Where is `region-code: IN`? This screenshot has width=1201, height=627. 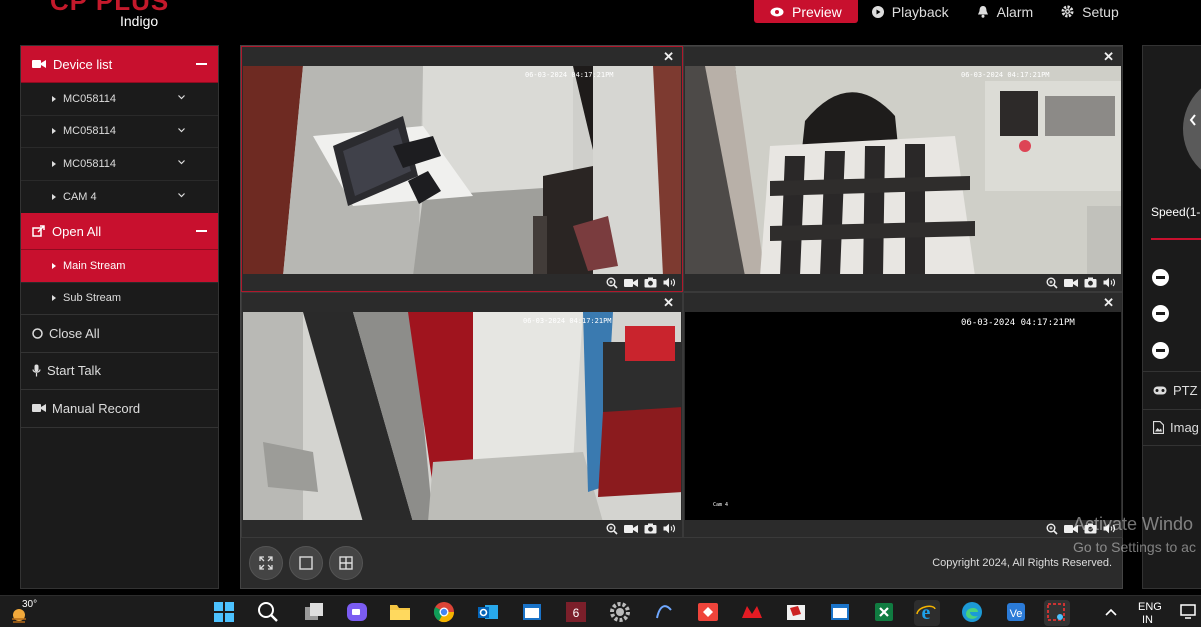
region-code: IN is located at coordinates (1147, 620).